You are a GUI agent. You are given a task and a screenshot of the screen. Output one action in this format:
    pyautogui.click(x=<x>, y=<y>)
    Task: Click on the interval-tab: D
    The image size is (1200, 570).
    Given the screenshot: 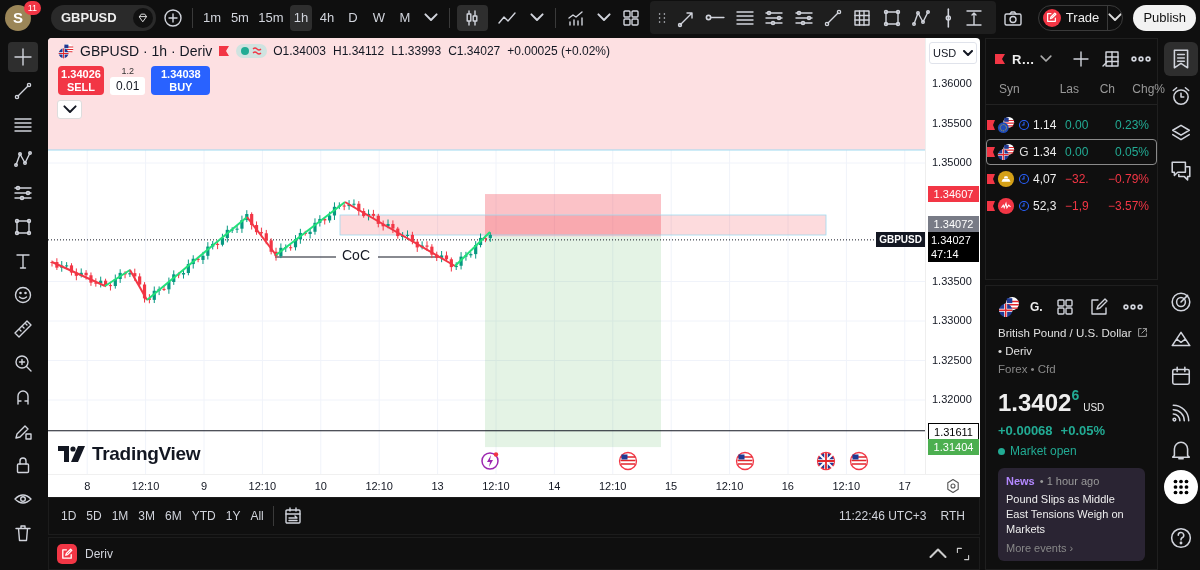 What is the action you would take?
    pyautogui.click(x=352, y=17)
    